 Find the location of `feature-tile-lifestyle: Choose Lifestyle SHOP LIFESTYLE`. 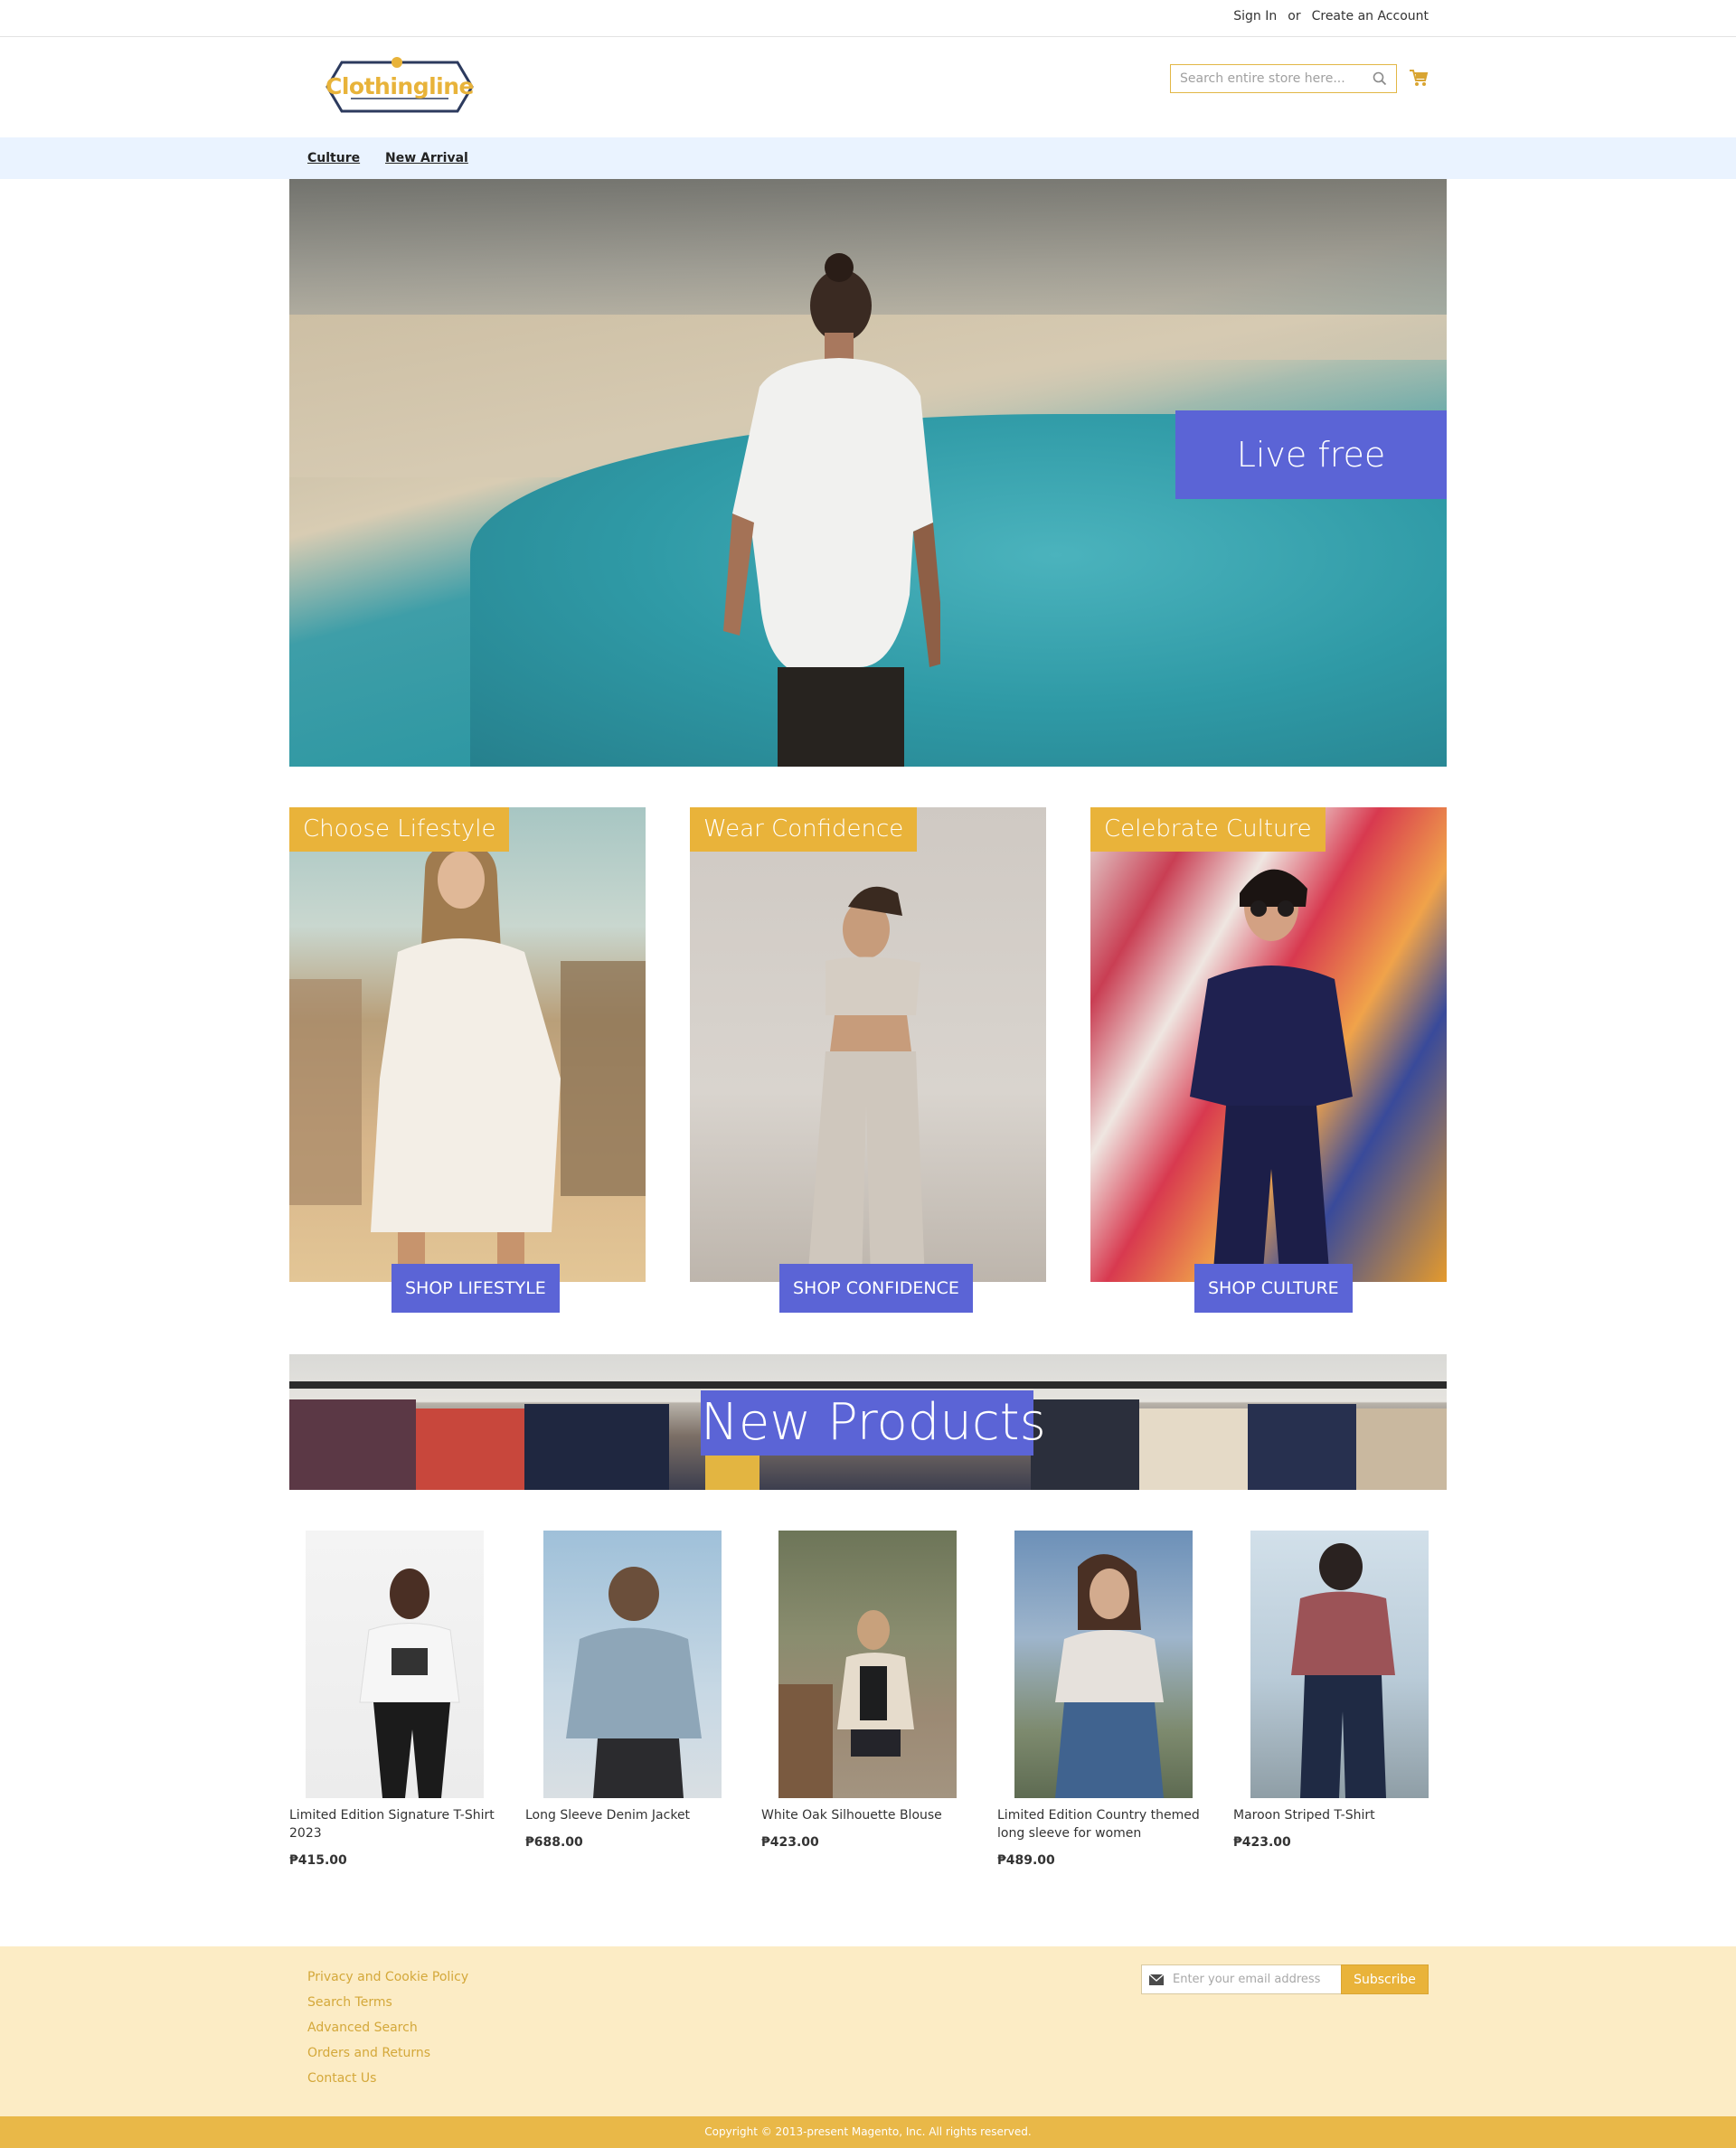

feature-tile-lifestyle: Choose Lifestyle SHOP LIFESTYLE is located at coordinates (468, 1060).